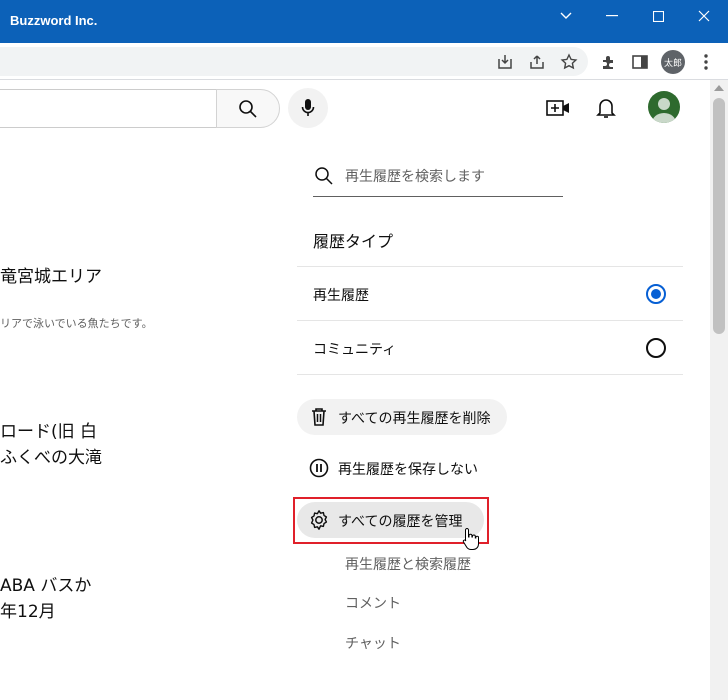 The image size is (728, 700). What do you see at coordinates (319, 468) in the screenshot?
I see `pause-circle-icon` at bounding box center [319, 468].